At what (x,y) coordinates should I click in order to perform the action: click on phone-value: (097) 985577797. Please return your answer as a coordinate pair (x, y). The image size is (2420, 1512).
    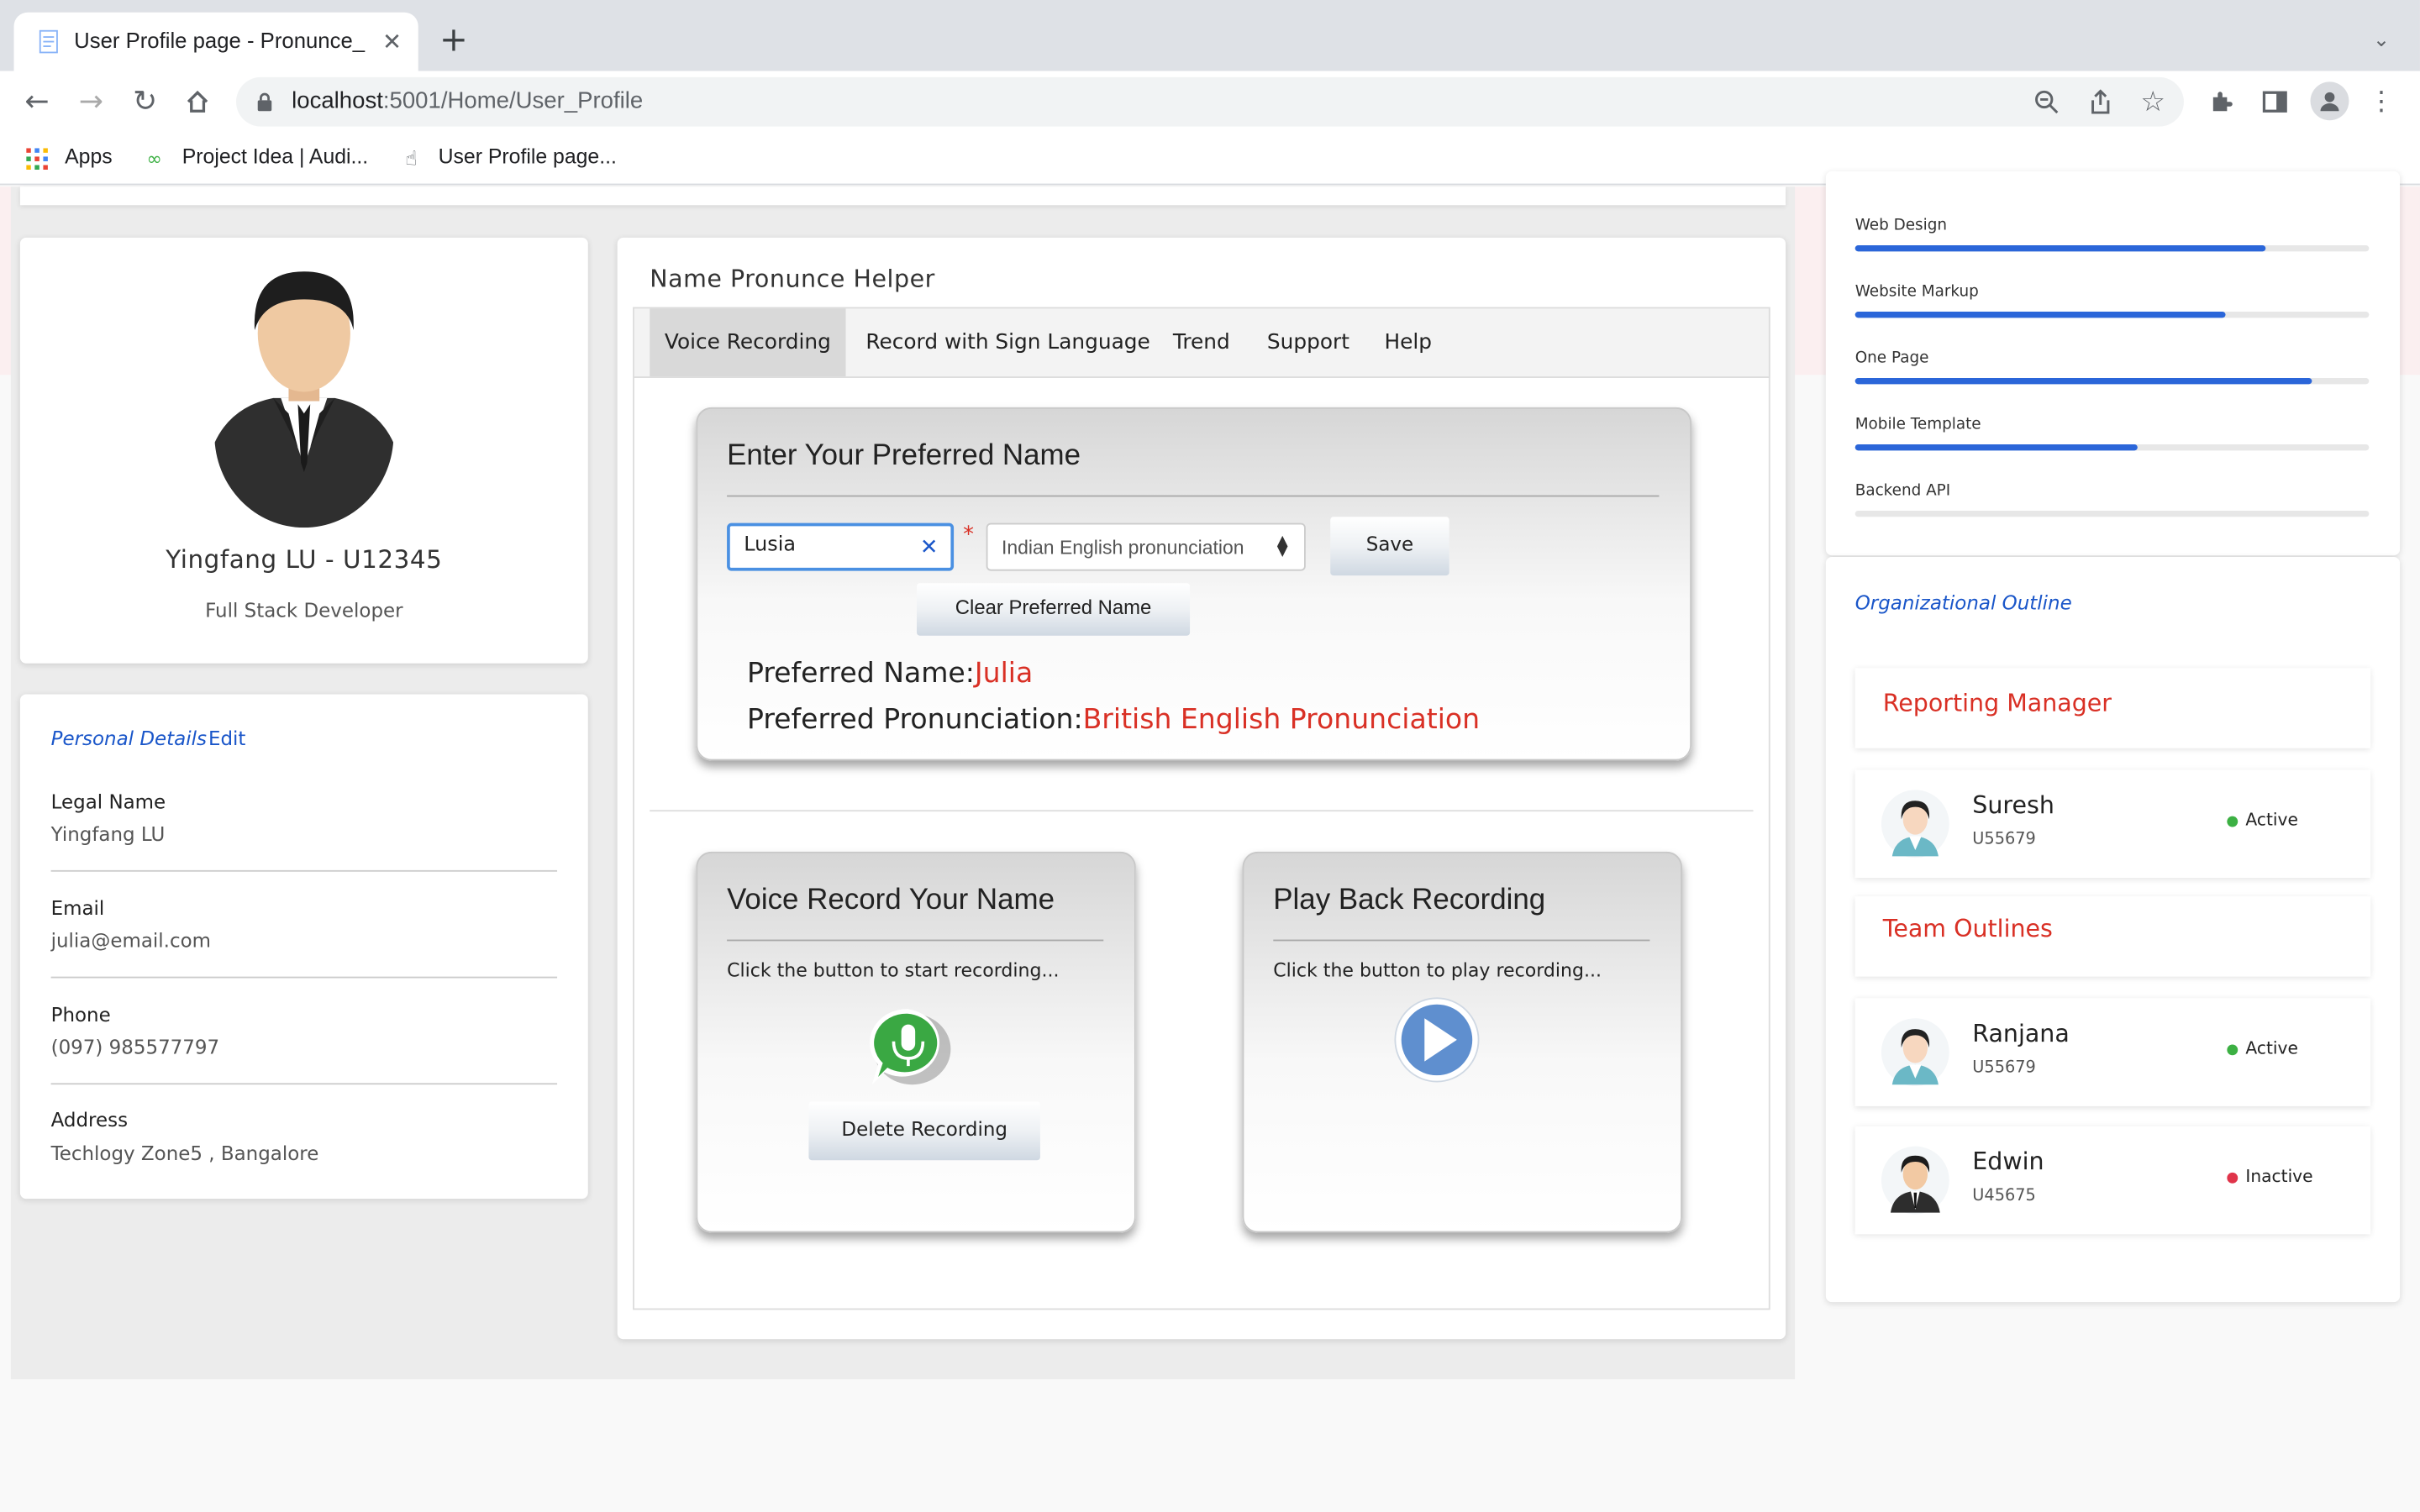
    Looking at the image, I should click on (135, 1046).